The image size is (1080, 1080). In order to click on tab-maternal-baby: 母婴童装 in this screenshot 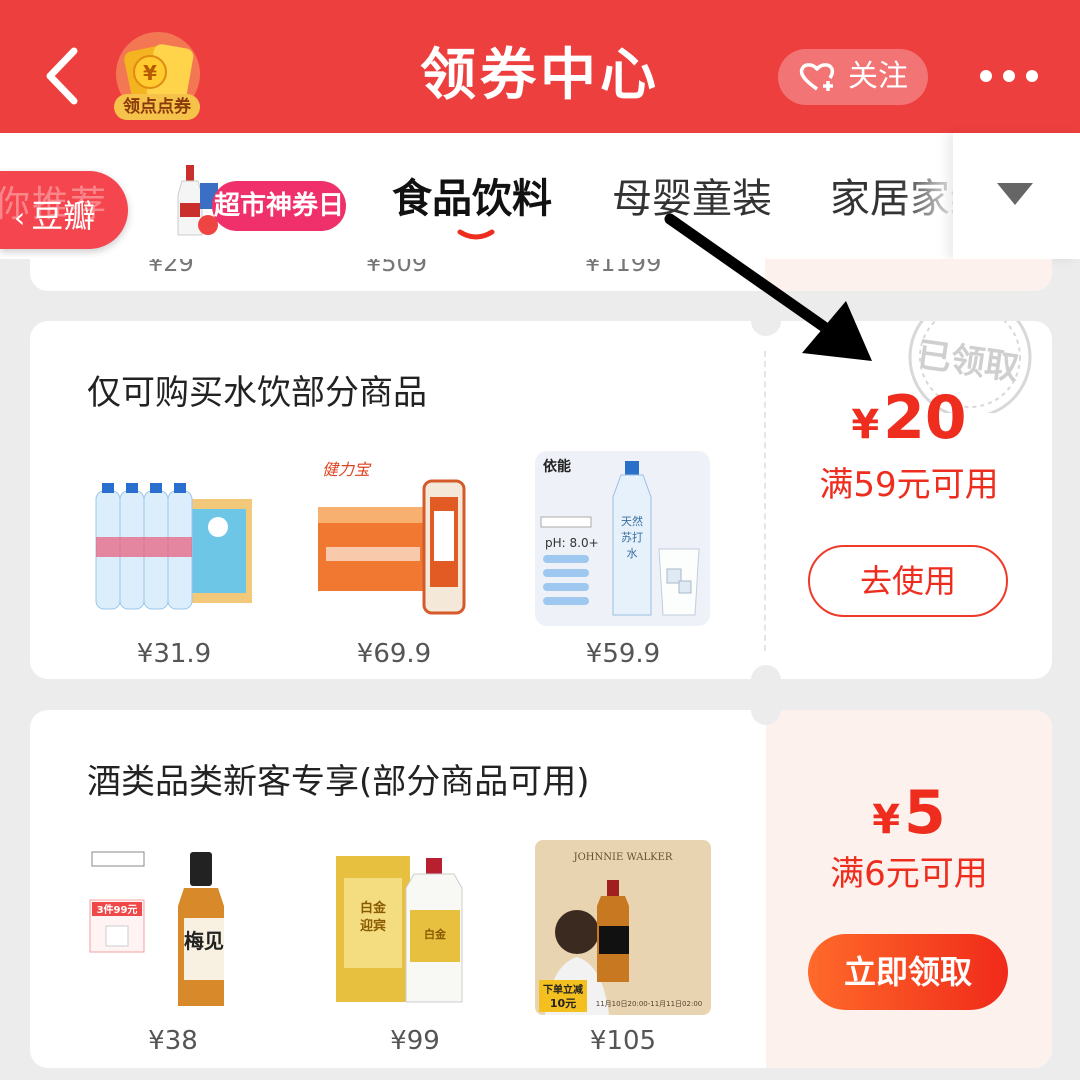, I will do `click(692, 199)`.